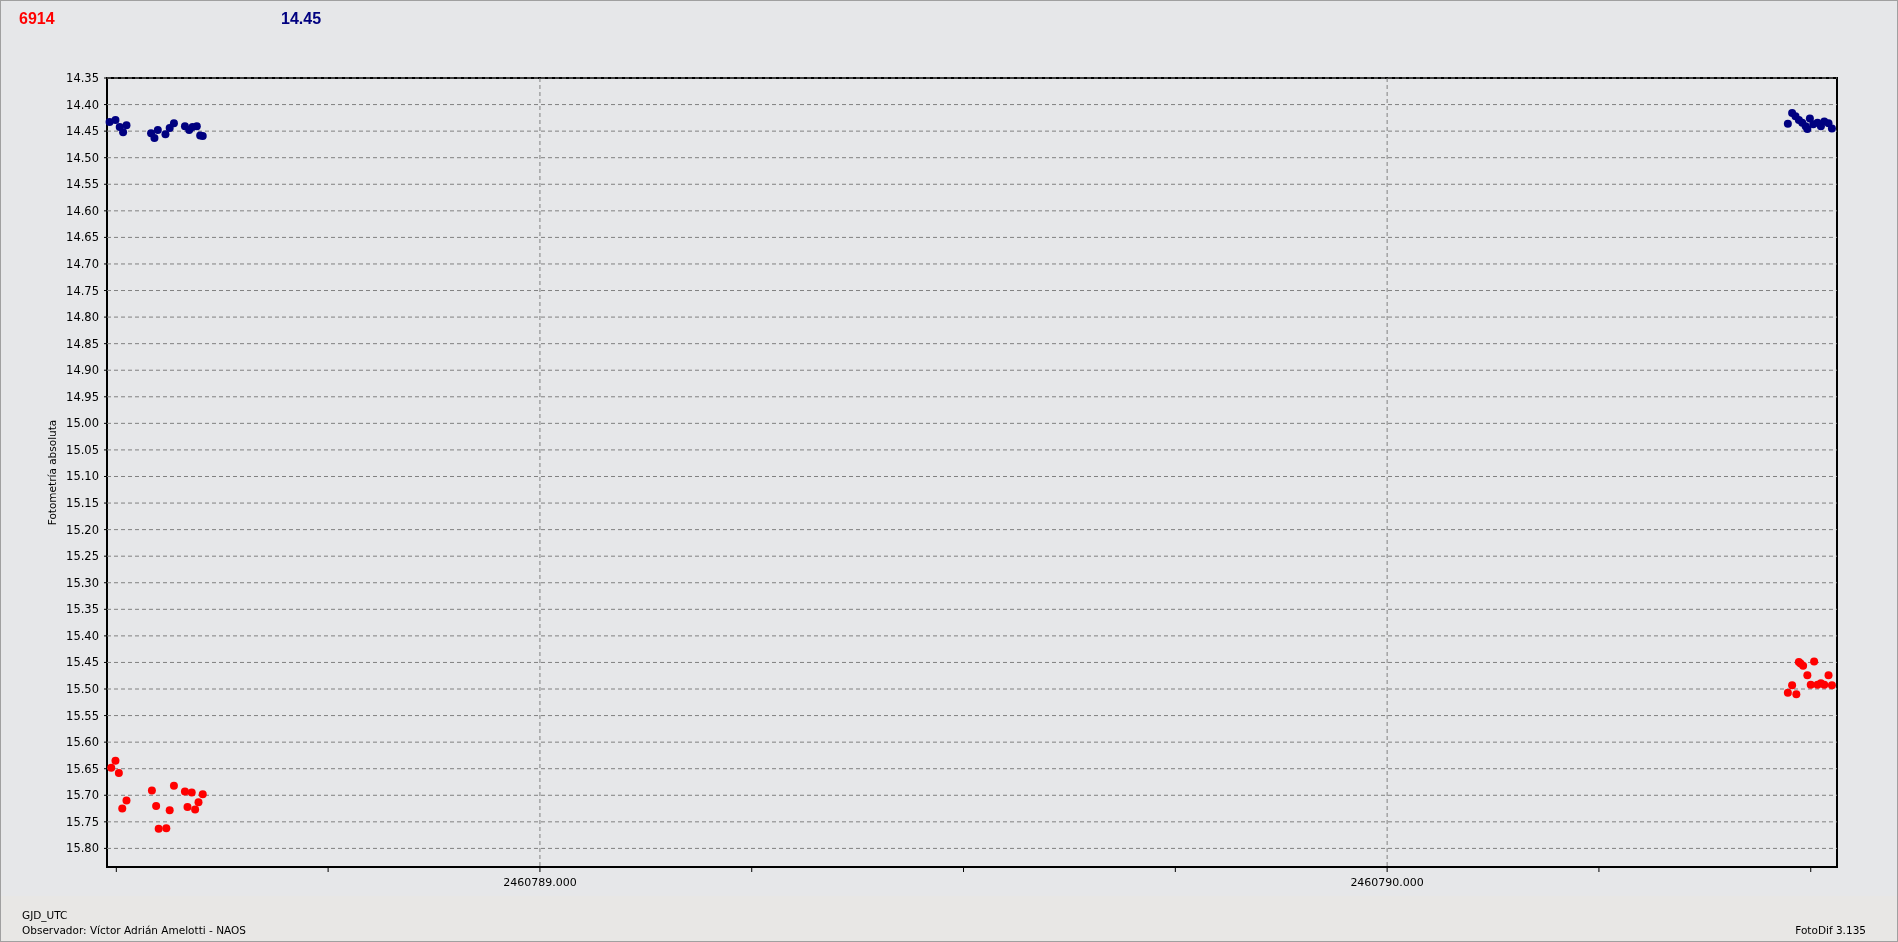  Describe the element at coordinates (82, 715) in the screenshot. I see `axis-label: 15.55` at that location.